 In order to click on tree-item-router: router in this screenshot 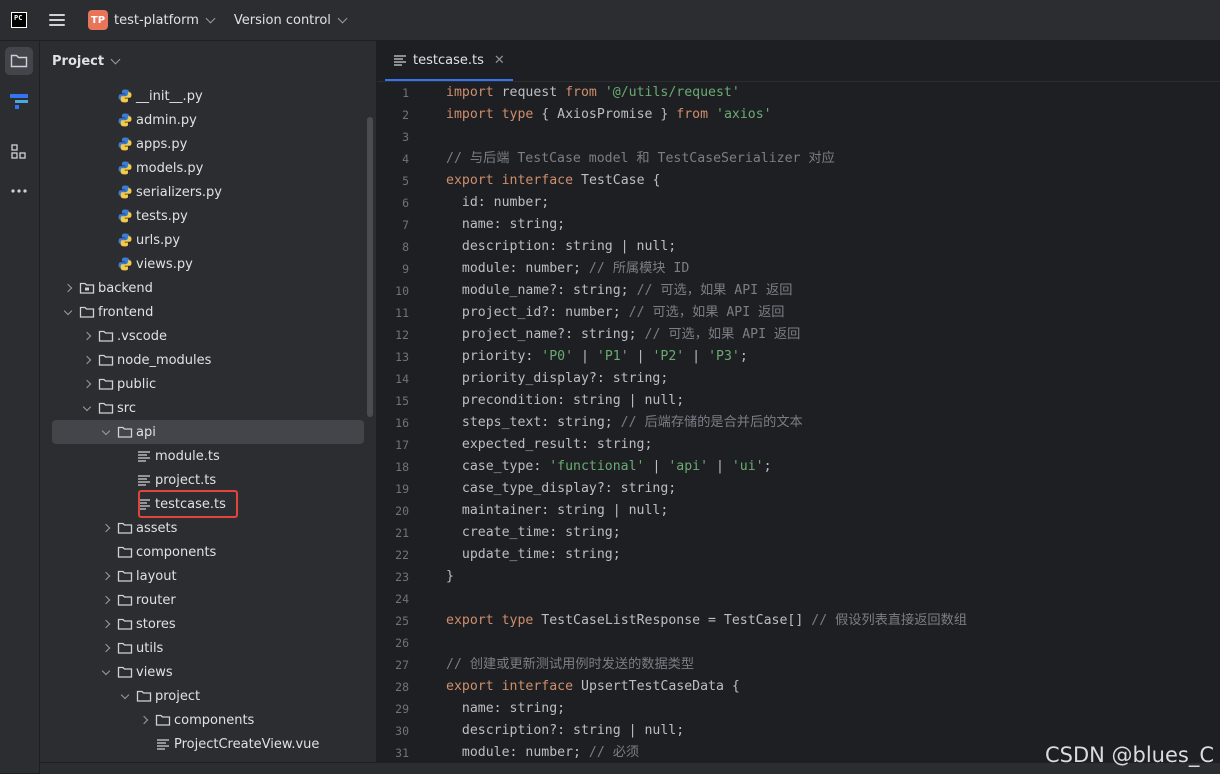, I will do `click(208, 600)`.